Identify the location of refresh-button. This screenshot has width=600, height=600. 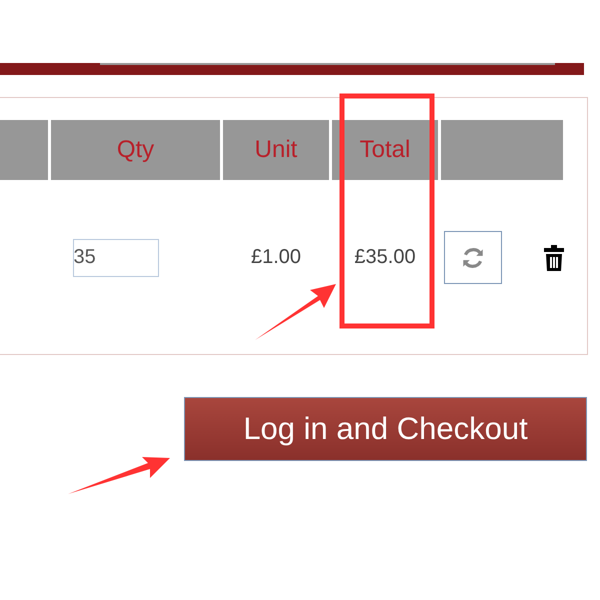
(473, 257).